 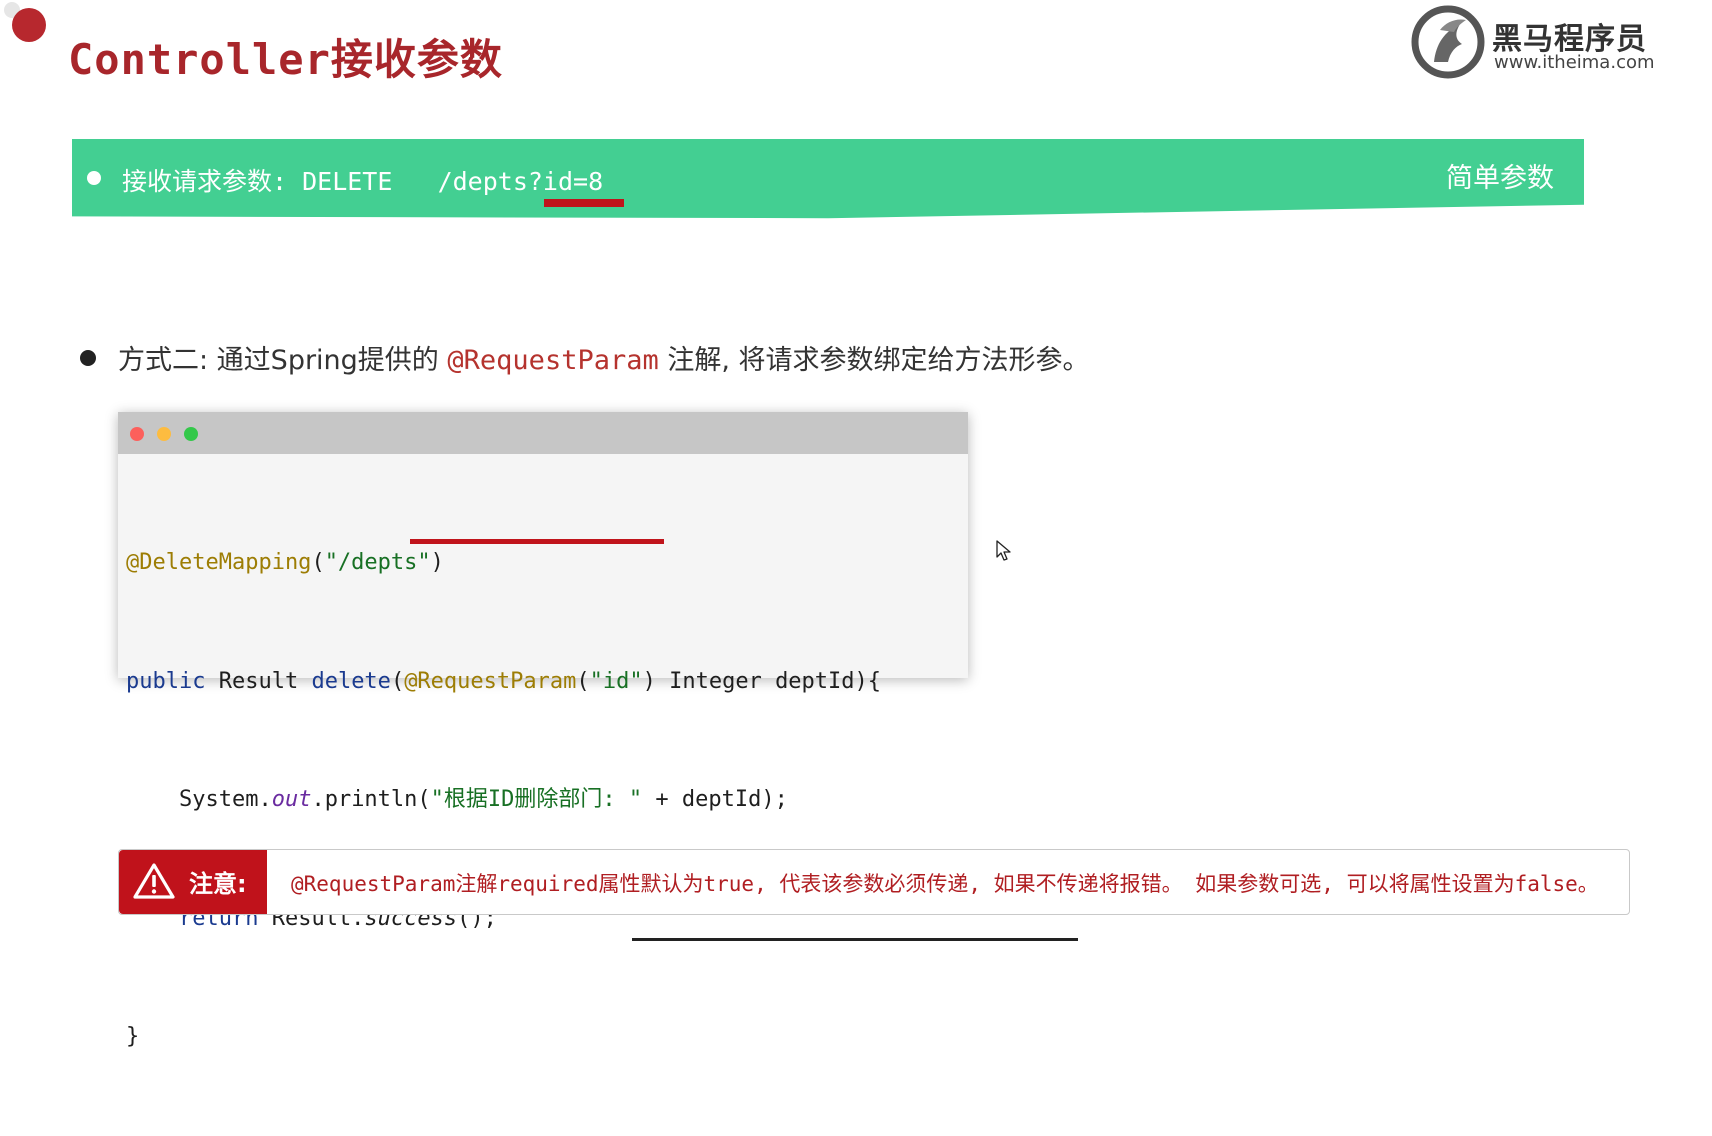 What do you see at coordinates (283, 360) in the screenshot?
I see `method-prefix: 方式二: 通过Spring提供的` at bounding box center [283, 360].